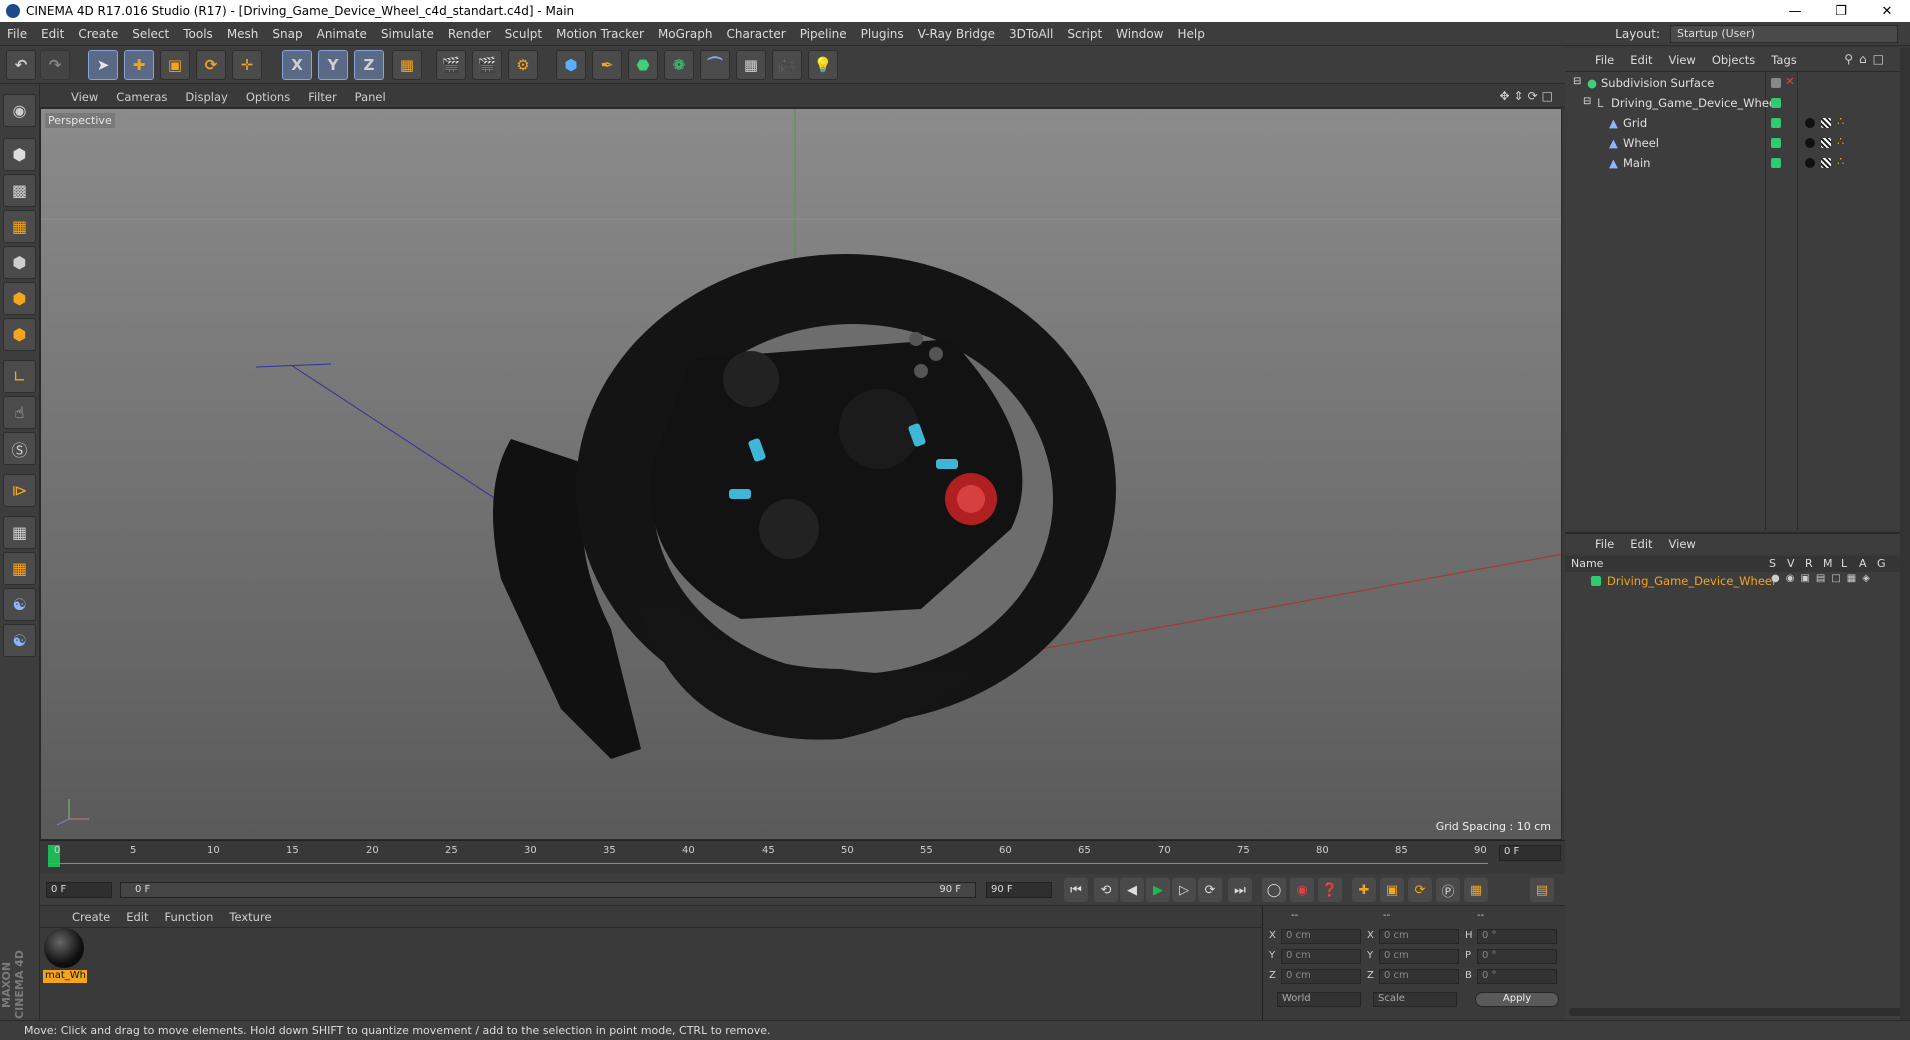  Describe the element at coordinates (52, 34) in the screenshot. I see `menu-edit: Edit` at that location.